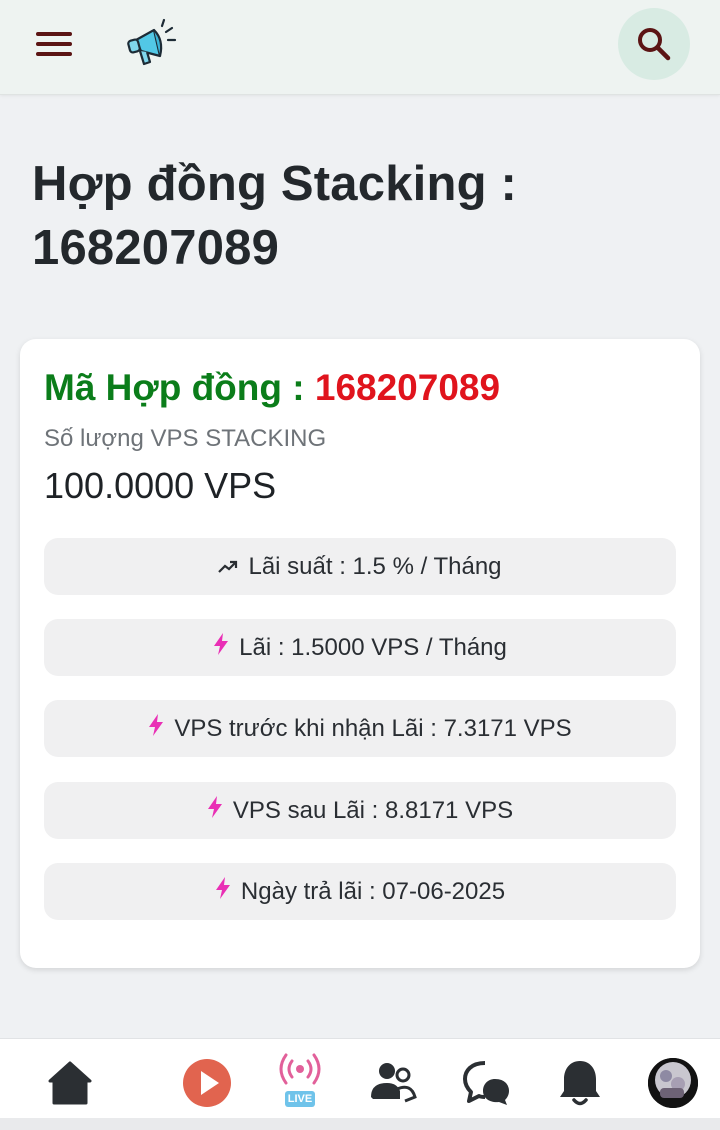 The height and width of the screenshot is (1130, 720). I want to click on vps-before-interest-text: VPS trước khi nhận Lãi : 7.3171 VPS, so click(373, 728).